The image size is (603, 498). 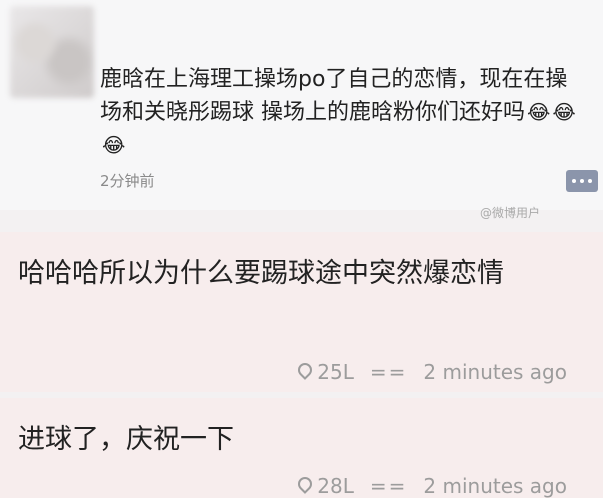 What do you see at coordinates (261, 273) in the screenshot?
I see `reply-text: 哈哈哈所以为什么要踢球途中突然爆恋情` at bounding box center [261, 273].